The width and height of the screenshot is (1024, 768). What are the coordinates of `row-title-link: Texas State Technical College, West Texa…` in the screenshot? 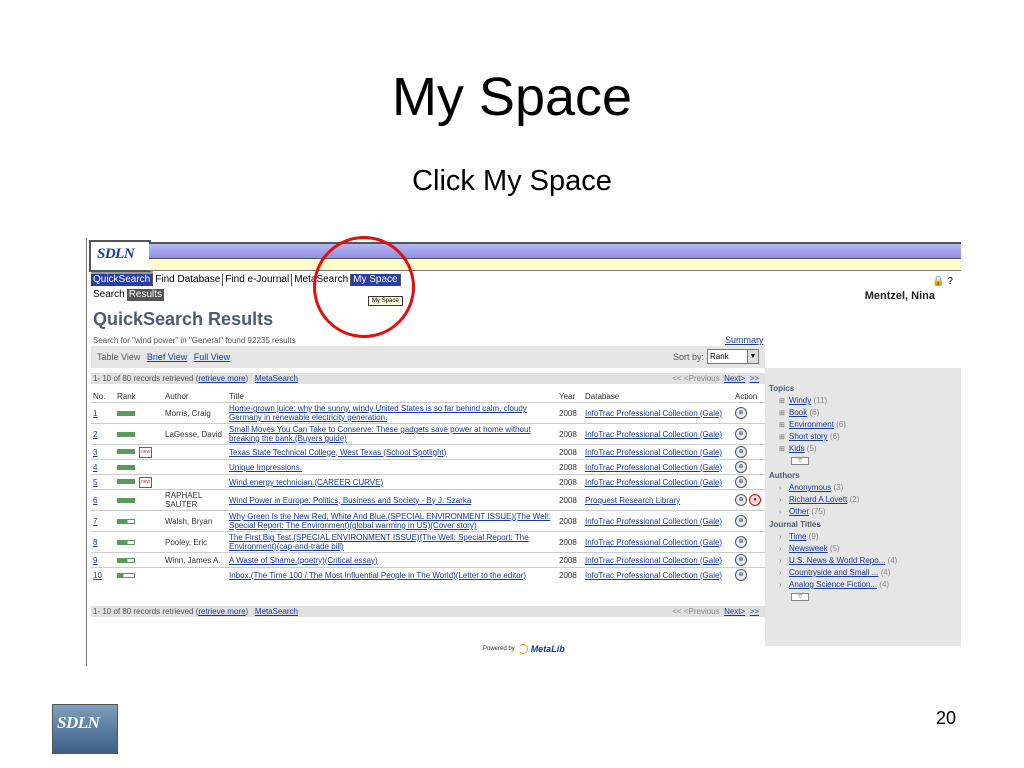 It's located at (337, 452).